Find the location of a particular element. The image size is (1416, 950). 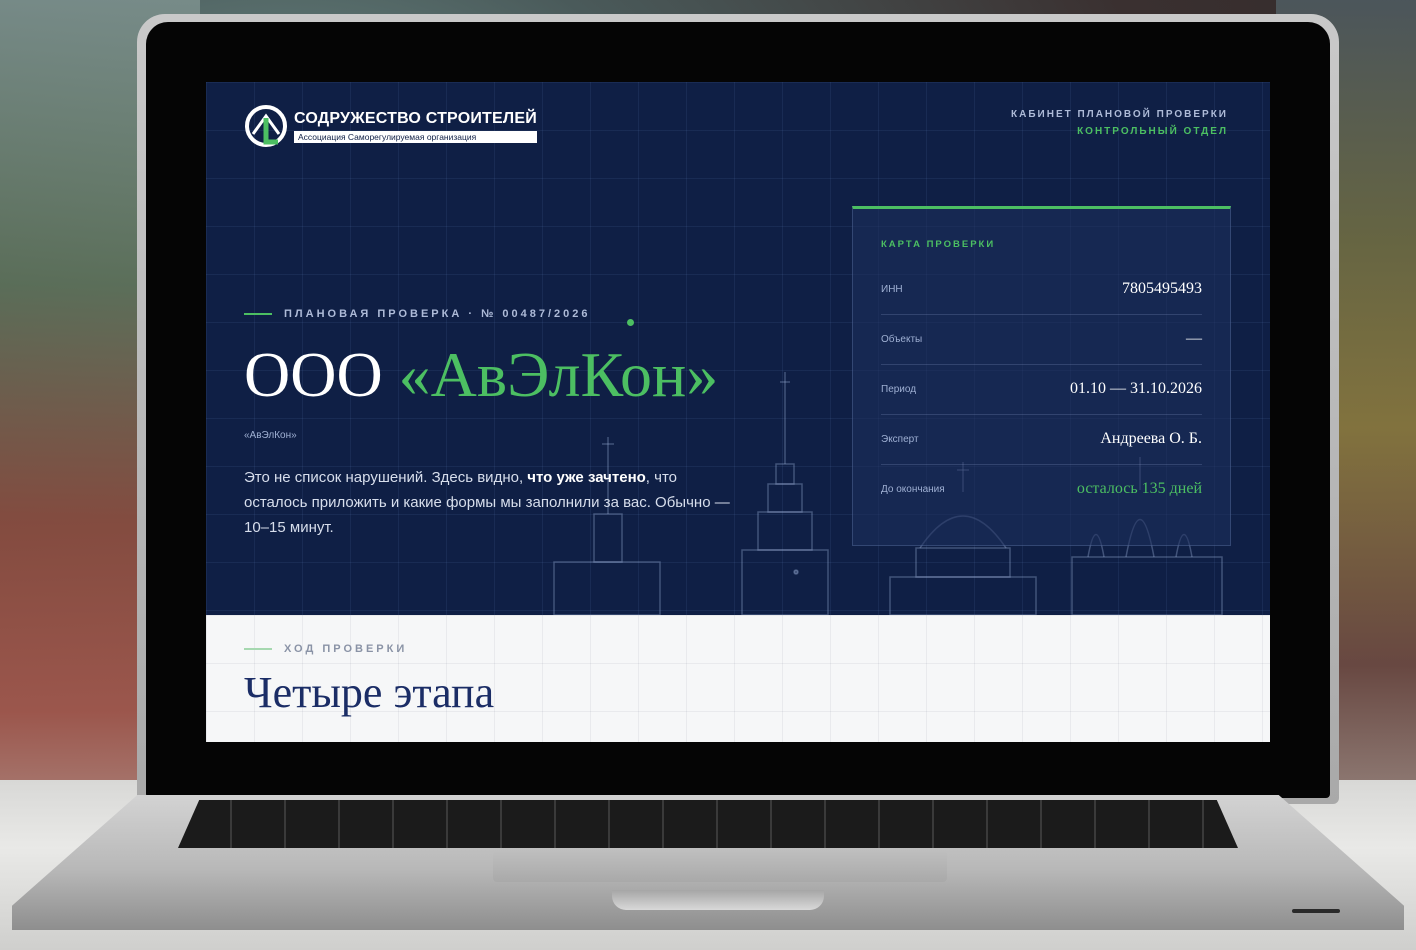

card-row-value: — is located at coordinates (1194, 338).